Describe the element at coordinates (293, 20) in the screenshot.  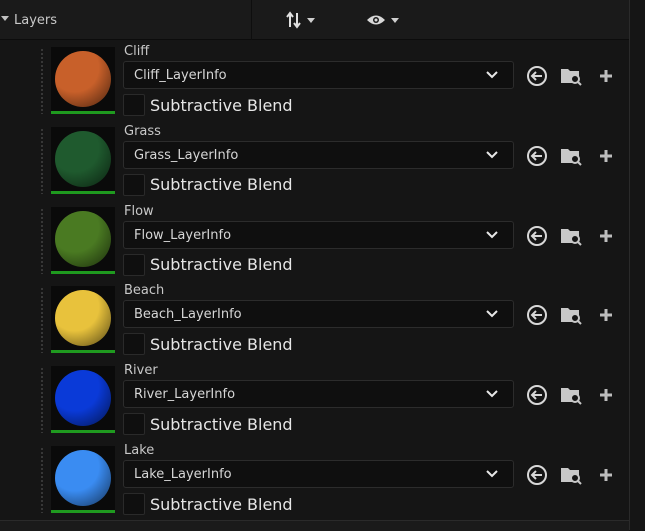
I see `sort-arrows-icon` at that location.